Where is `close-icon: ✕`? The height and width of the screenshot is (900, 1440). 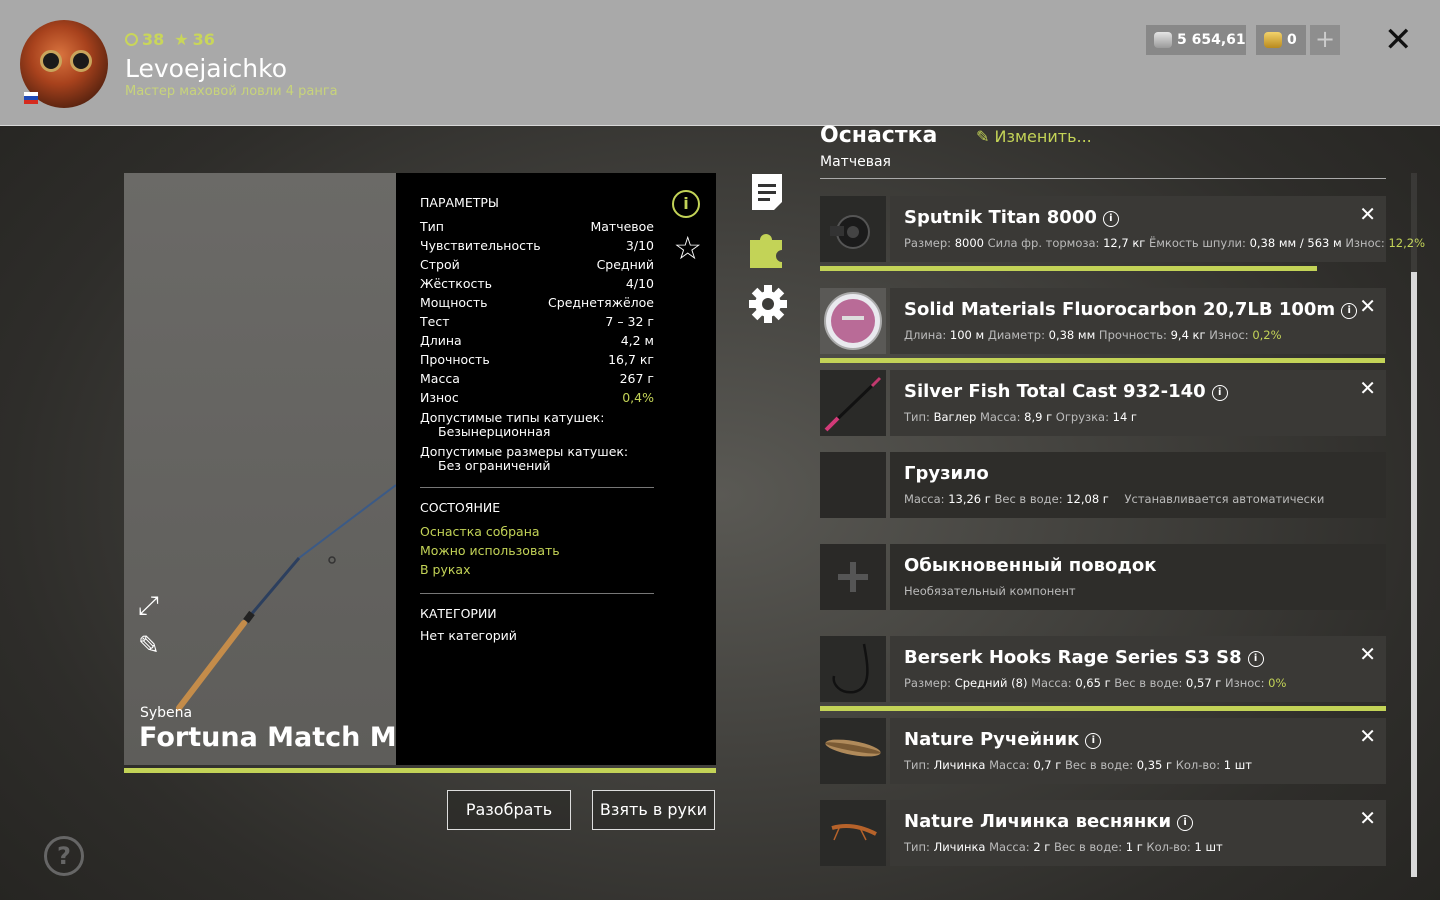
close-icon: ✕ is located at coordinates (1398, 40).